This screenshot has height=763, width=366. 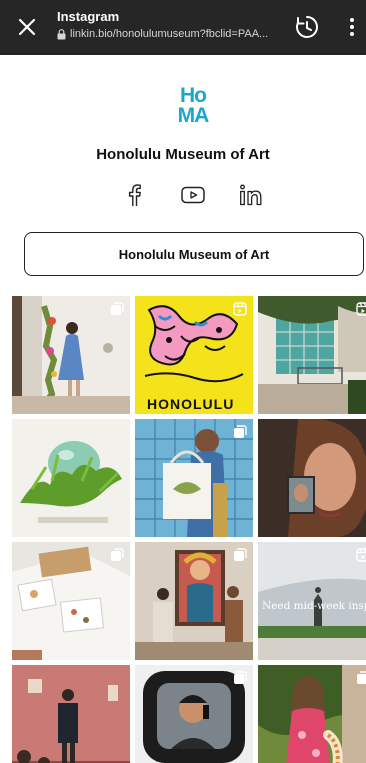 I want to click on logo-line-1: Ho, so click(x=193, y=95).